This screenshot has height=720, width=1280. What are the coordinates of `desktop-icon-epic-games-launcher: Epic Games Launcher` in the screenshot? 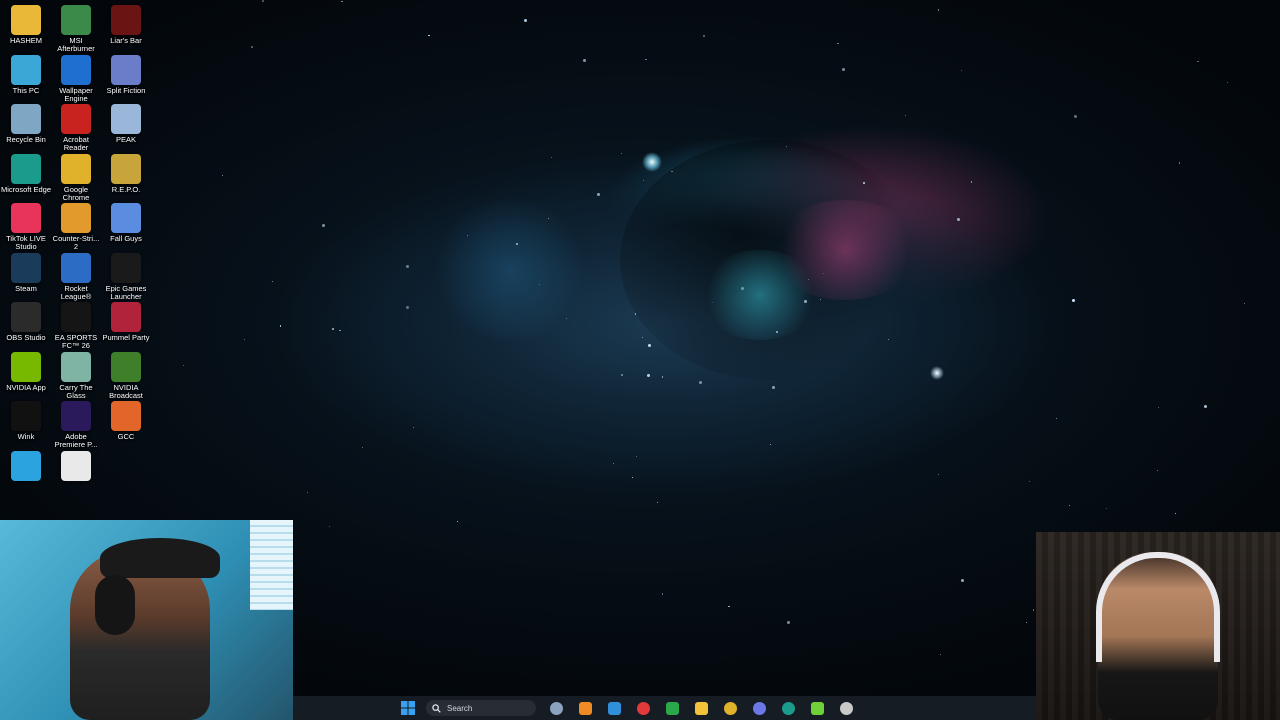 It's located at (126, 276).